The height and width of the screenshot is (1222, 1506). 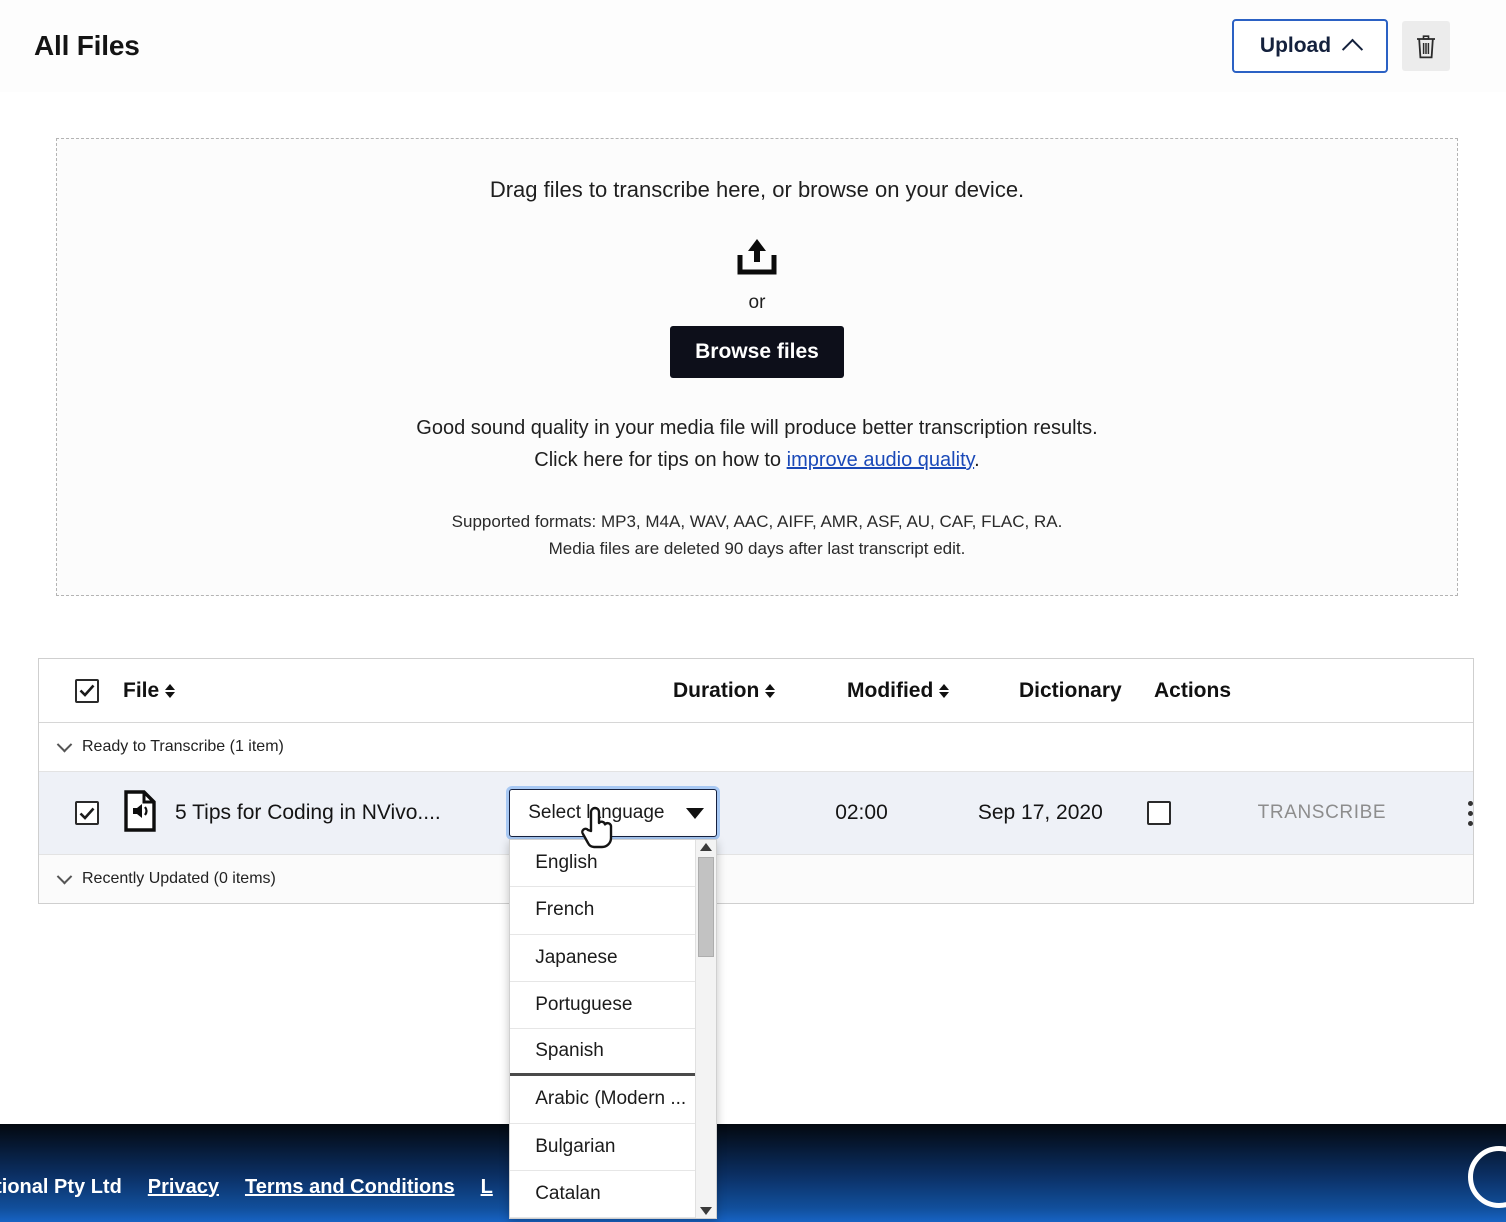 What do you see at coordinates (603, 1194) in the screenshot?
I see `language-option-catalan: Catalan` at bounding box center [603, 1194].